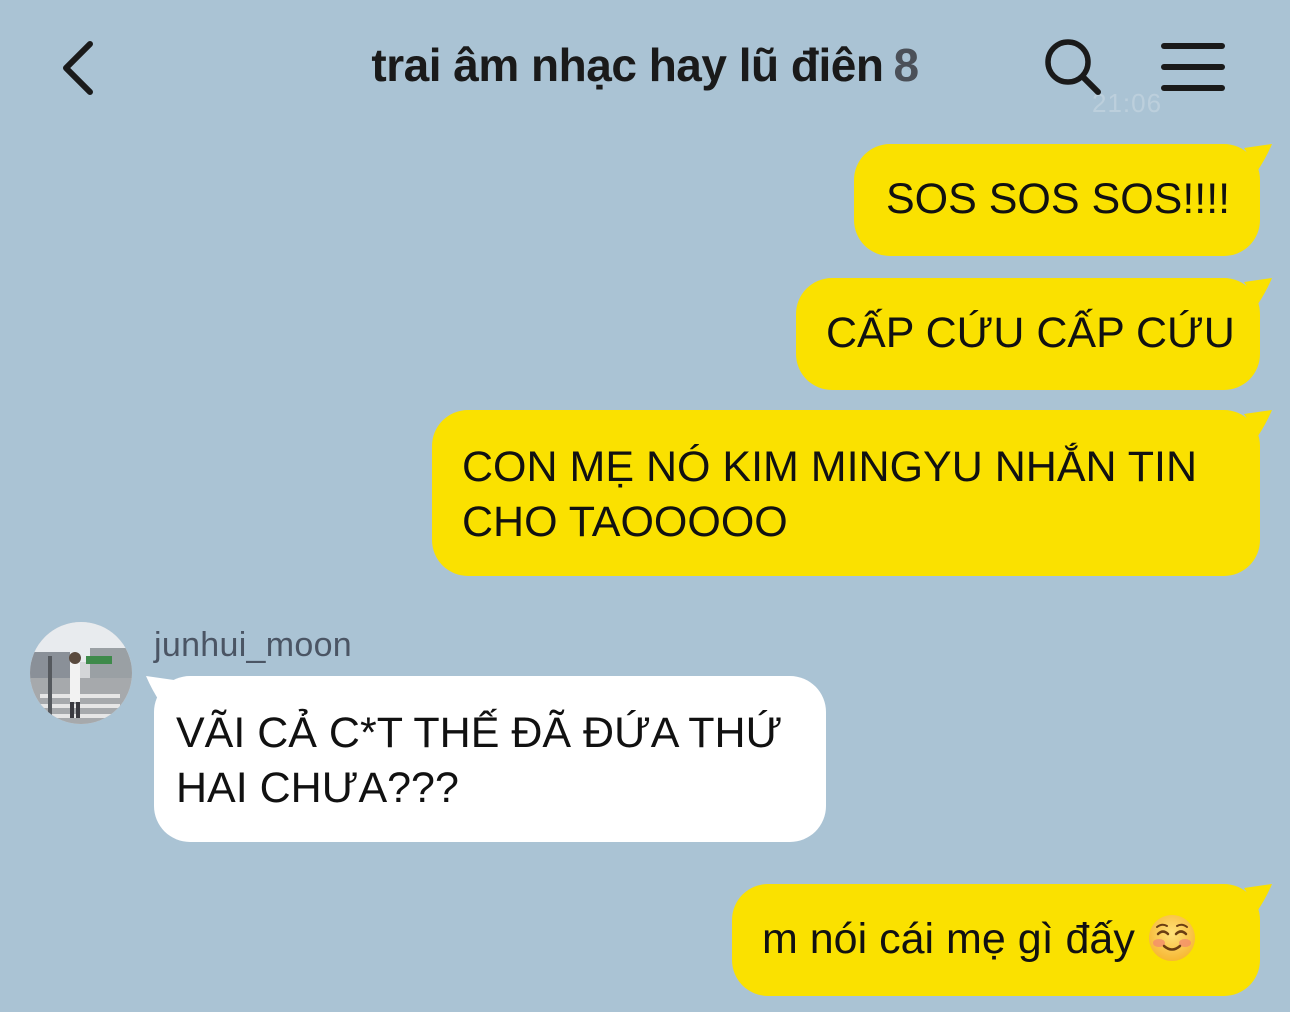 Image resolution: width=1290 pixels, height=1012 pixels. What do you see at coordinates (627, 65) in the screenshot?
I see `chat-title-text: trai âm nhạc hay lũ điên` at bounding box center [627, 65].